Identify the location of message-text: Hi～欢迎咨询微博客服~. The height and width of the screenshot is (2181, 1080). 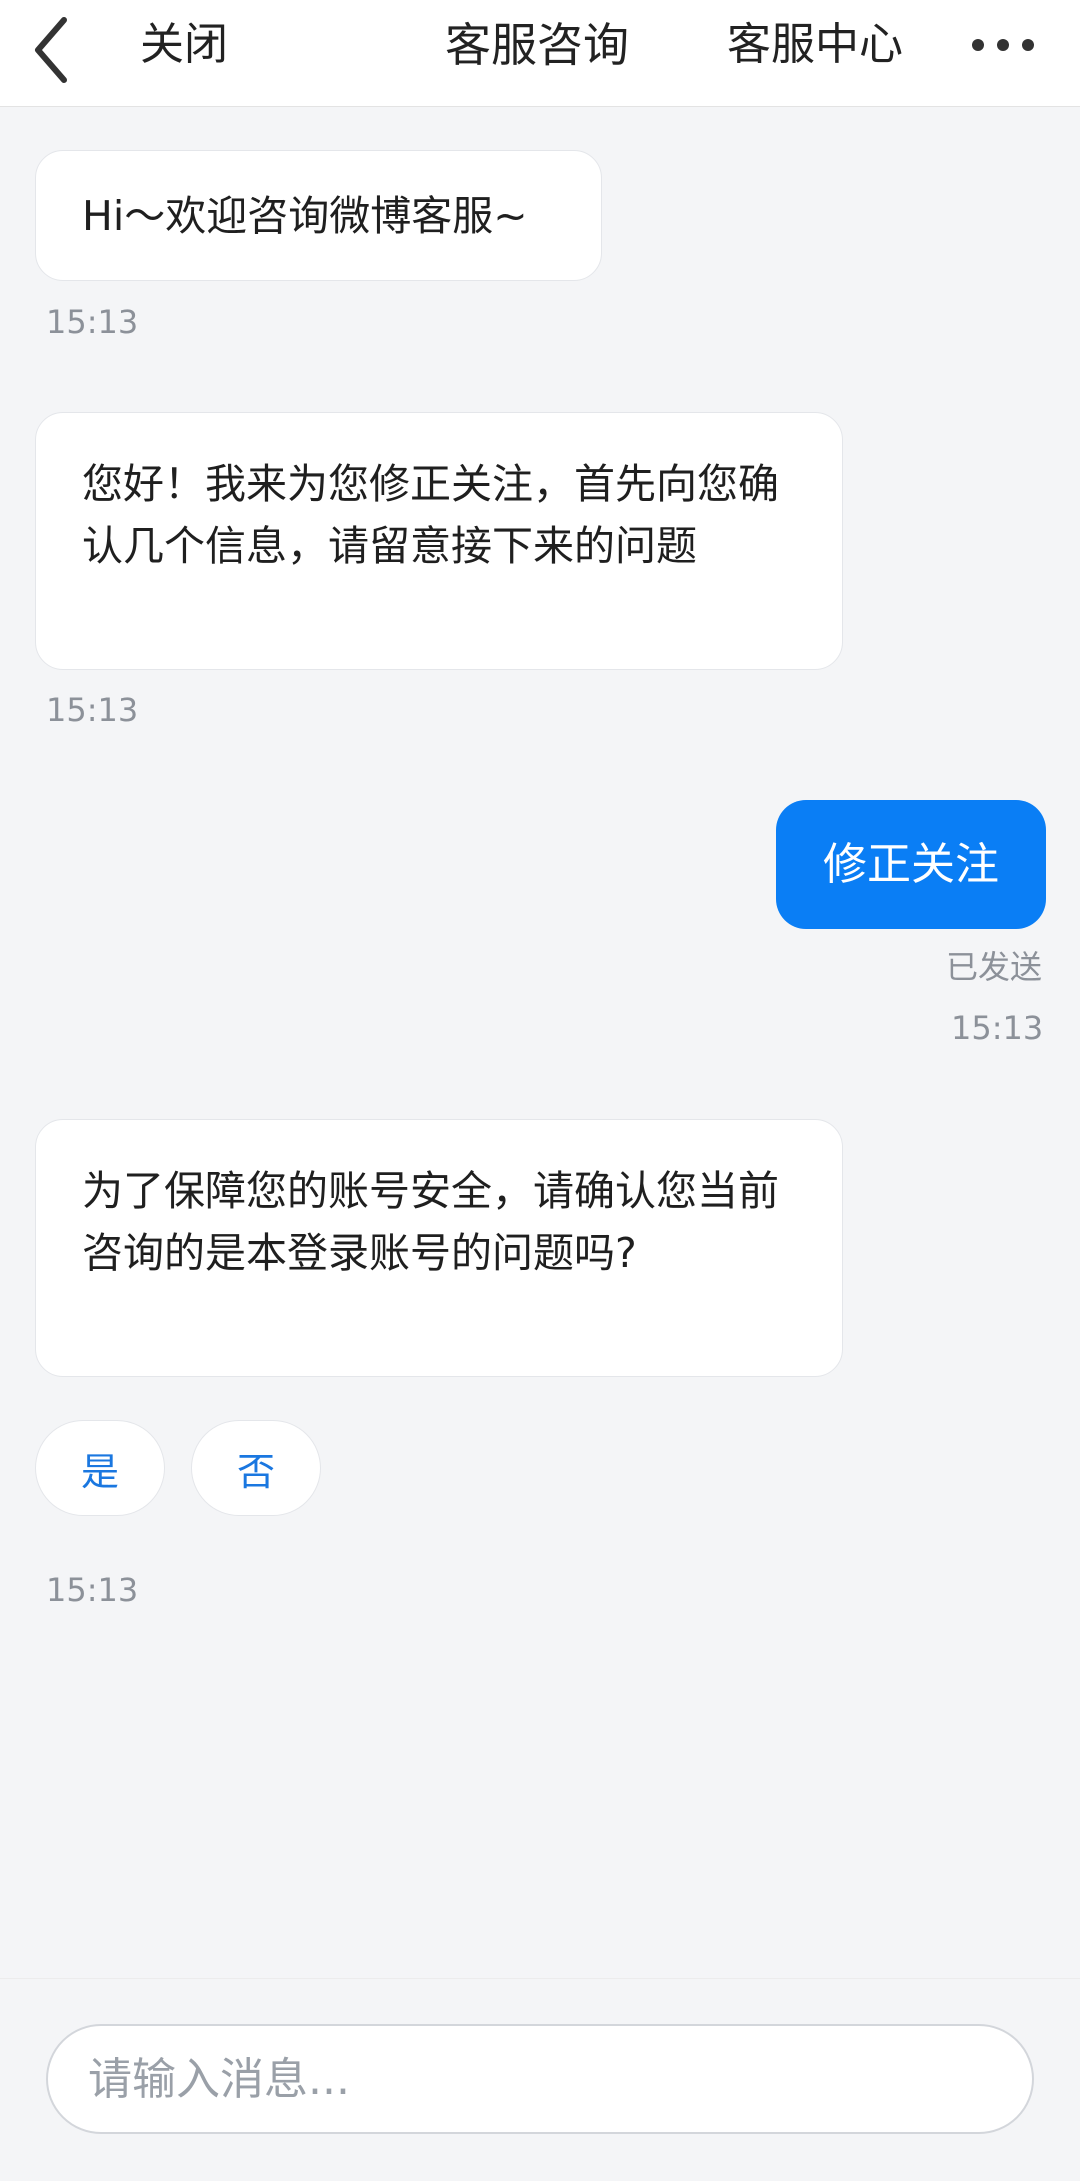
(305, 215).